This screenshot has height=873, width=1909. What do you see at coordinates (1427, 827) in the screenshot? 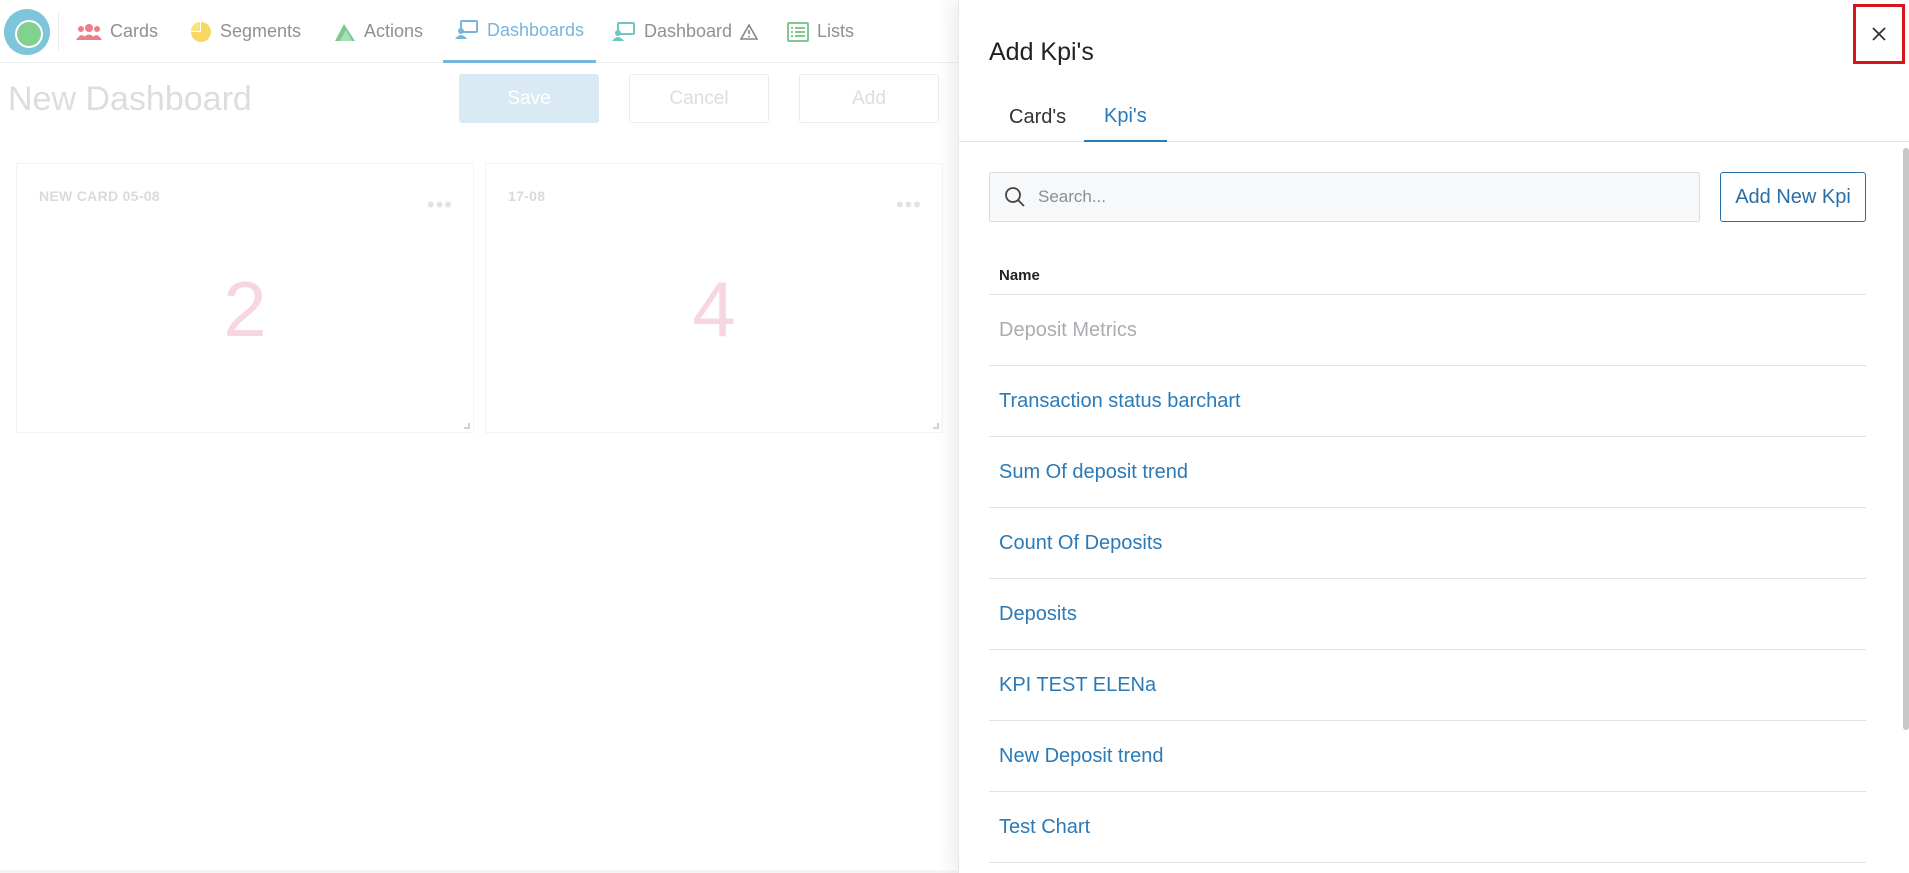
I see `kpi-row: Test Chart` at bounding box center [1427, 827].